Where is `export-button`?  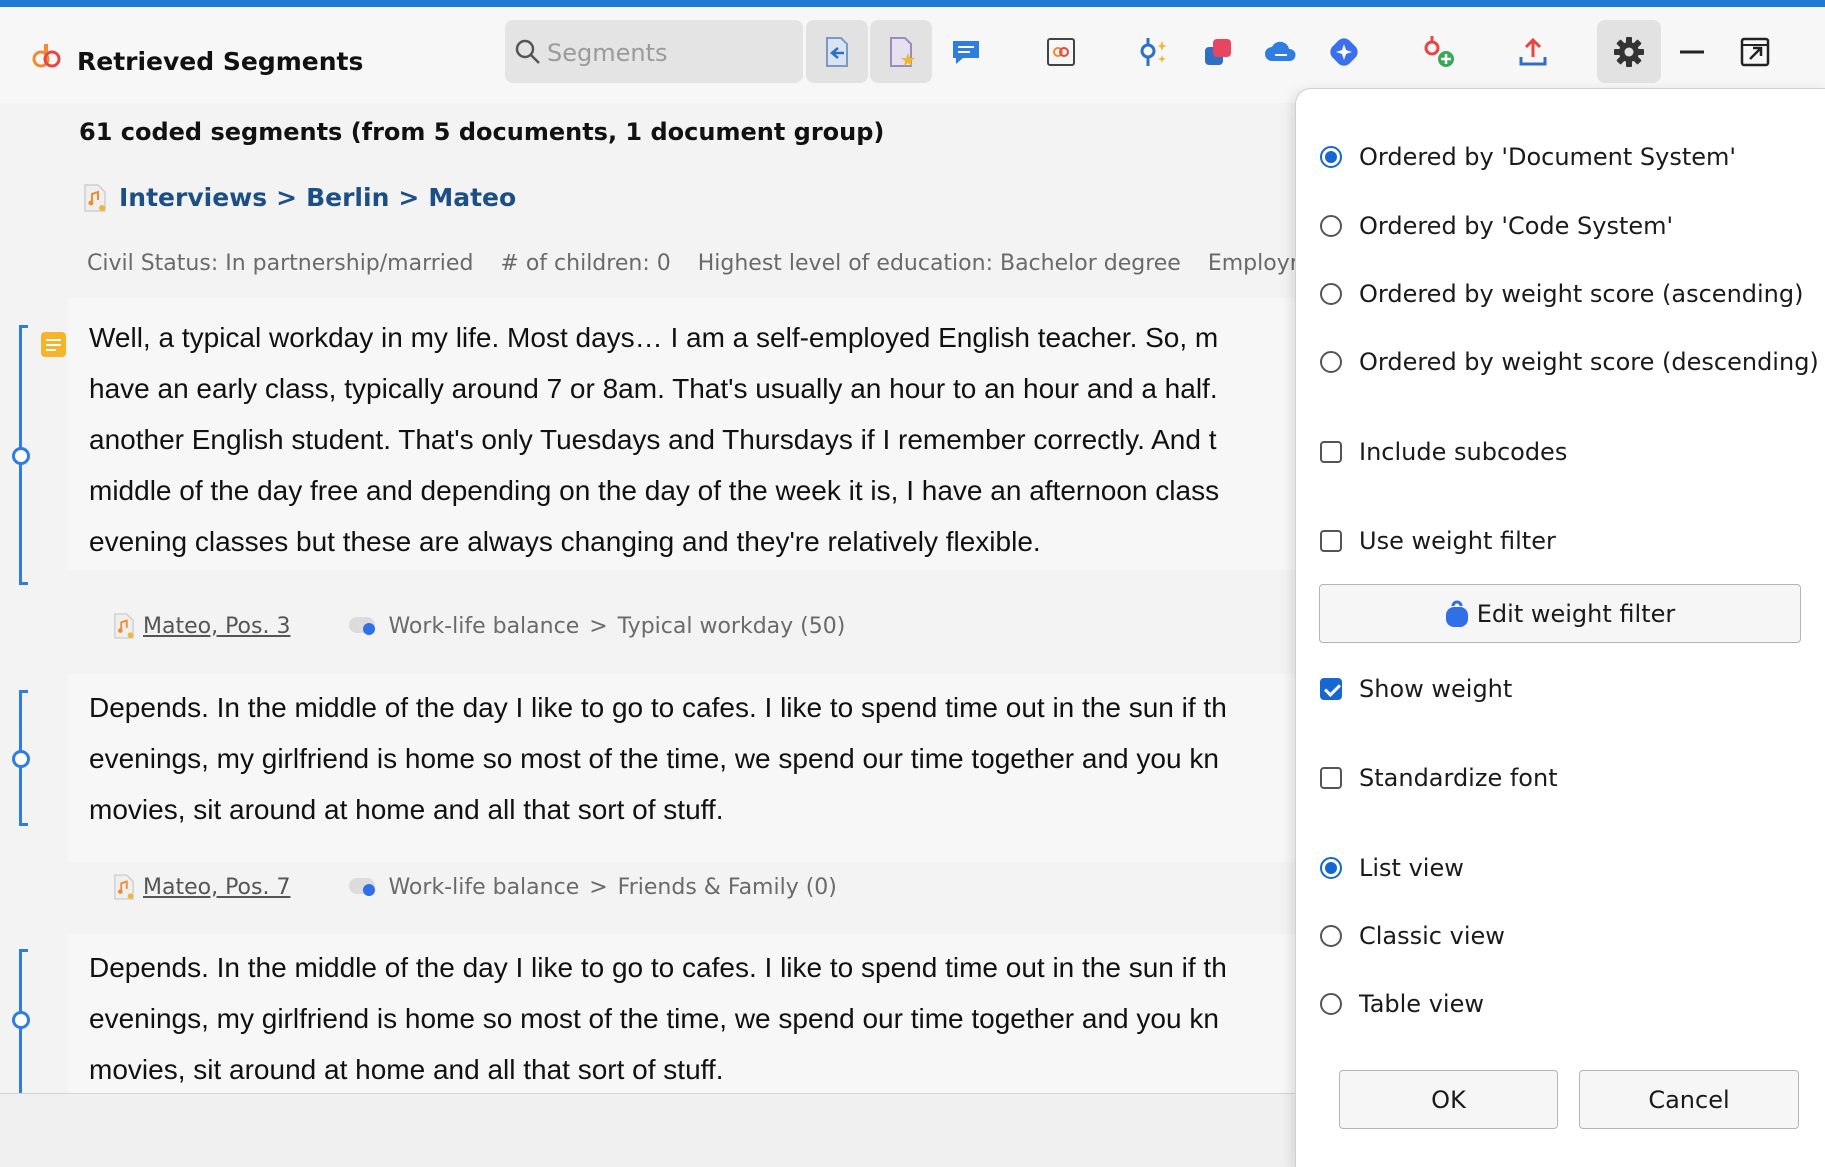 export-button is located at coordinates (1533, 51).